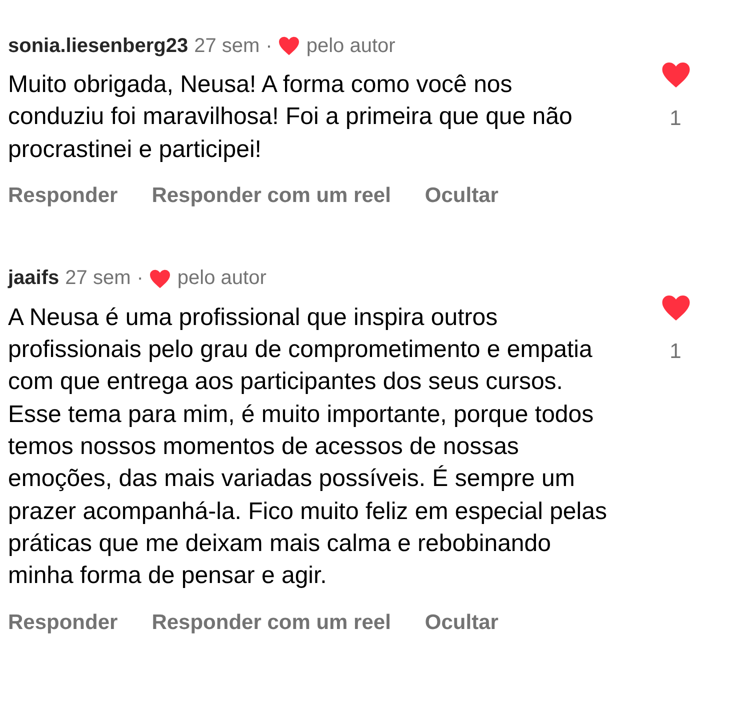 This screenshot has width=731, height=718. What do you see at coordinates (291, 117) in the screenshot?
I see `comment-text: Muito obrigada, Neusa! A forma como você nos conduziu foi maravilhosa! Foi a primeira que que não procrastinei e participei!` at bounding box center [291, 117].